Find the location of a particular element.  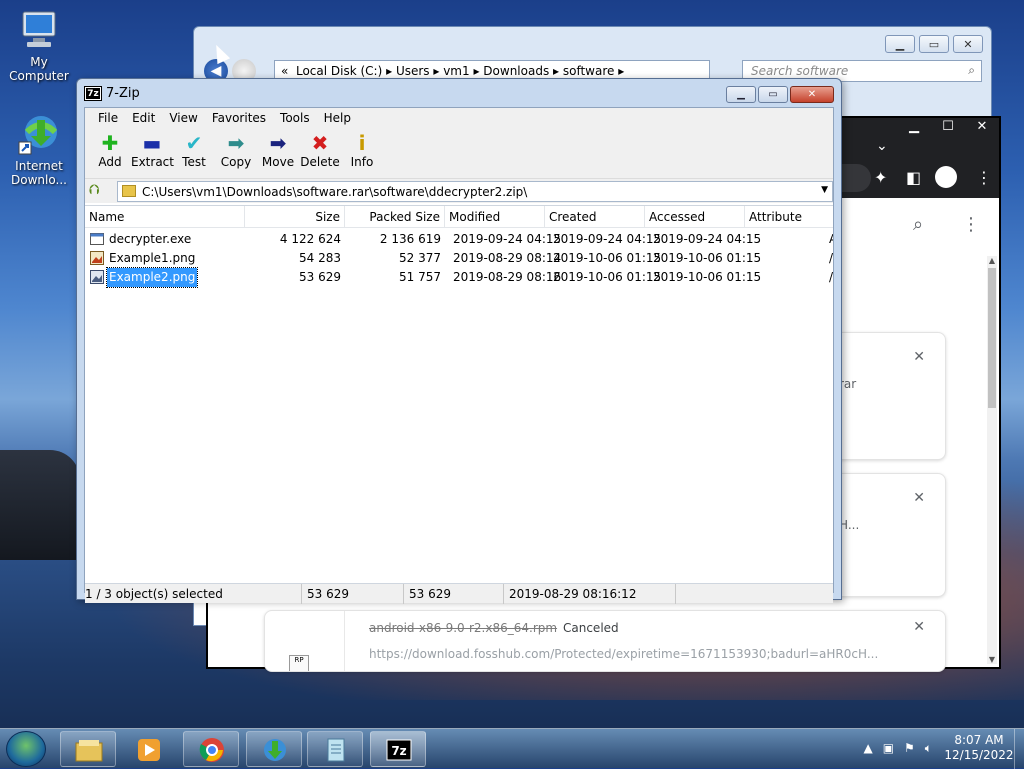

test-button: ✔ Test is located at coordinates (194, 153).